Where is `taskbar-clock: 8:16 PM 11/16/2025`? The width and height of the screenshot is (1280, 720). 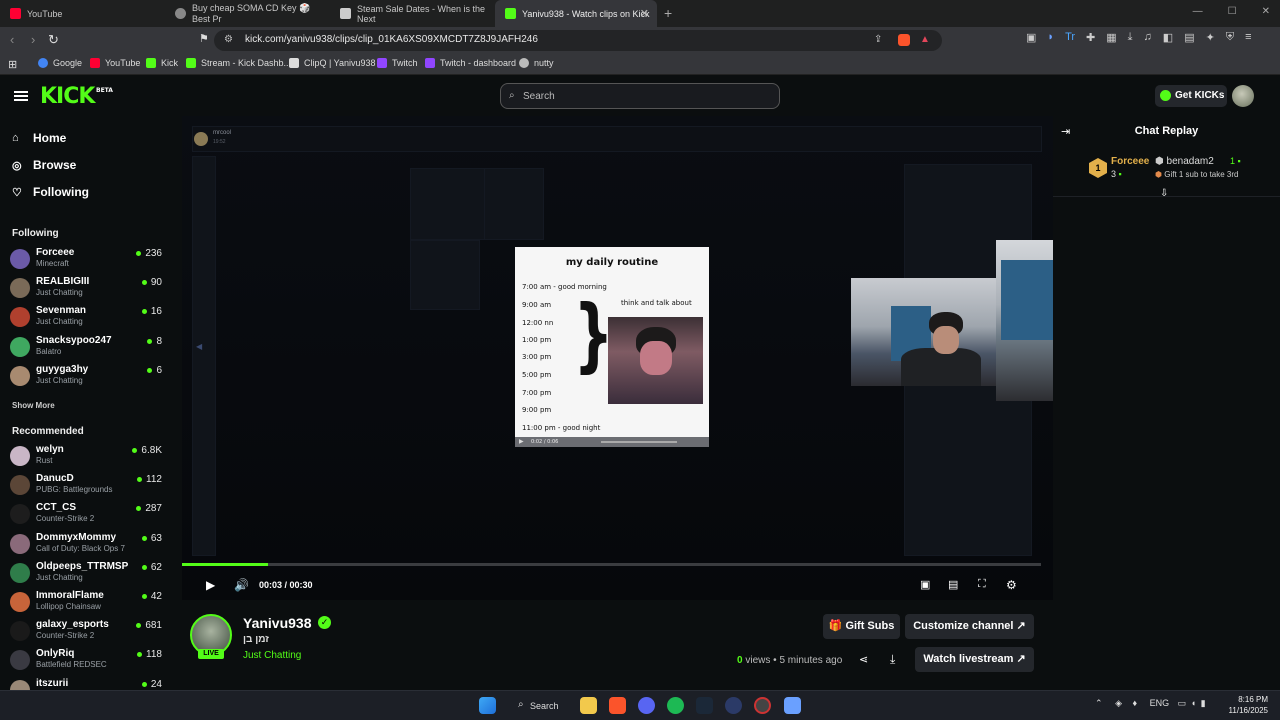 taskbar-clock: 8:16 PM 11/16/2025 is located at coordinates (1246, 705).